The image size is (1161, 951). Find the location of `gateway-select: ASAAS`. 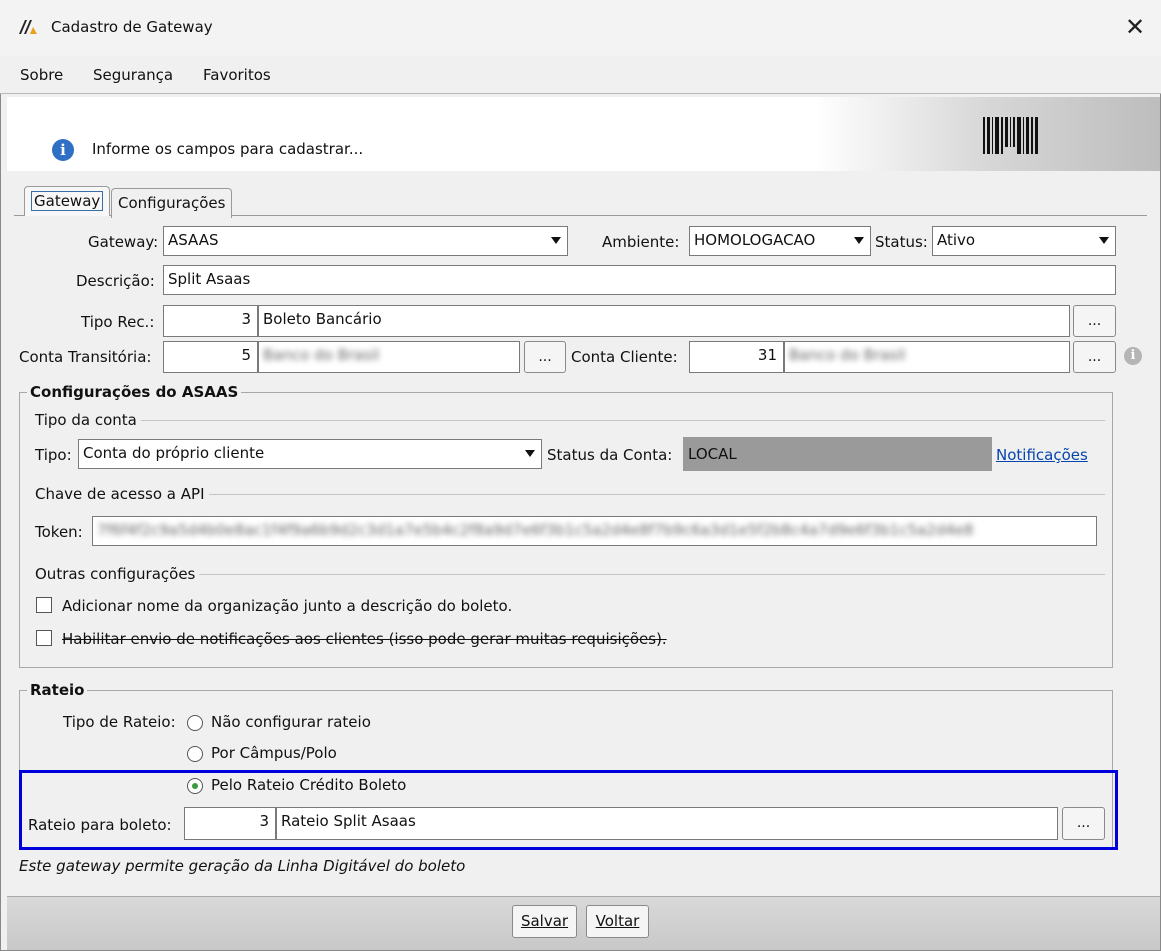

gateway-select: ASAAS is located at coordinates (365, 241).